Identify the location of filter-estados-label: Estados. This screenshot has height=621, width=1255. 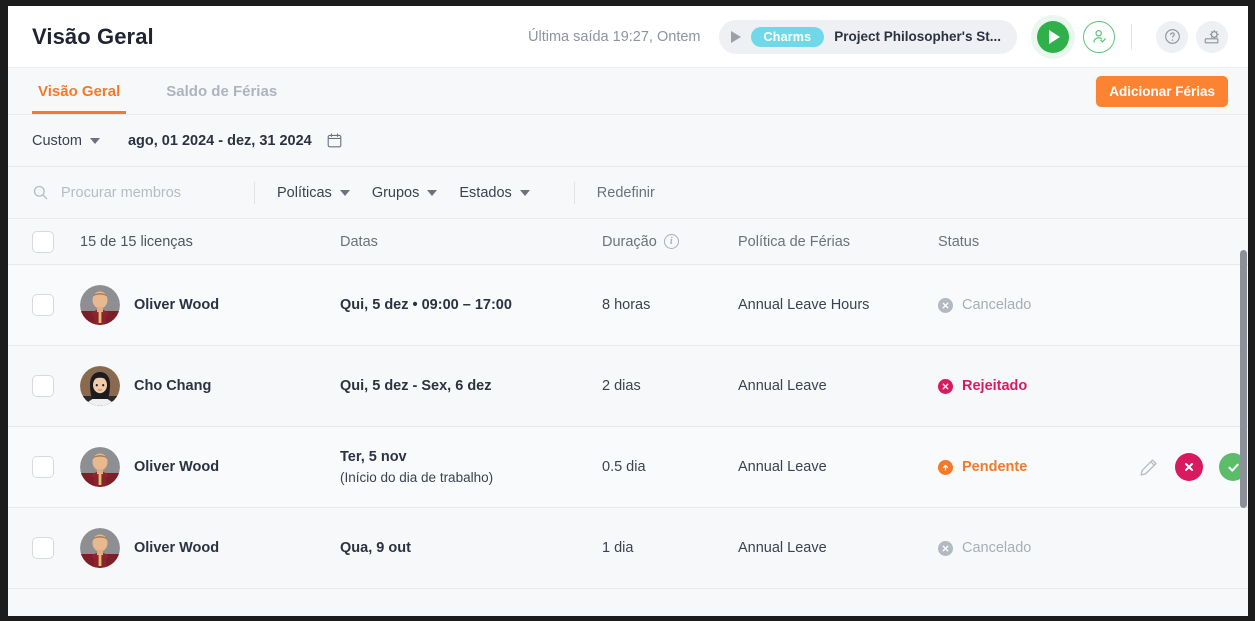
(485, 192).